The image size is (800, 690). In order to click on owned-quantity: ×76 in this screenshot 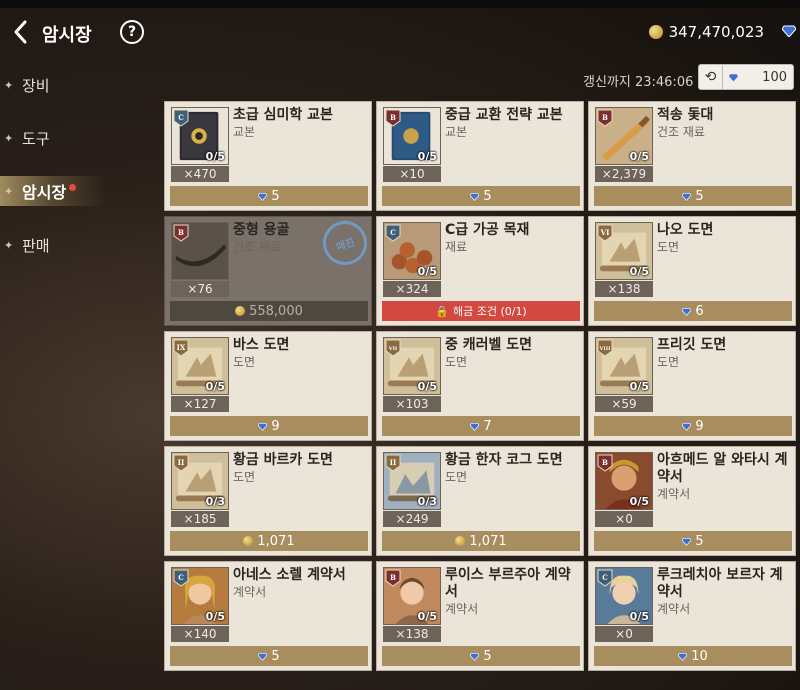, I will do `click(200, 289)`.